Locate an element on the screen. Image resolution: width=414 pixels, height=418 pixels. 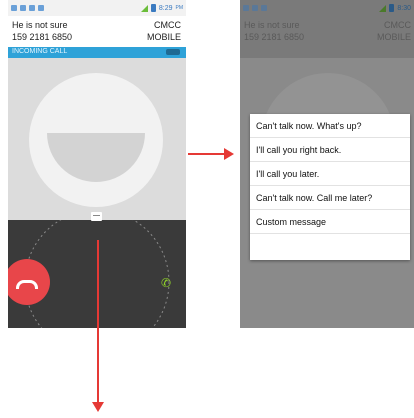
status-ampm: PM is located at coordinates (179, 8).